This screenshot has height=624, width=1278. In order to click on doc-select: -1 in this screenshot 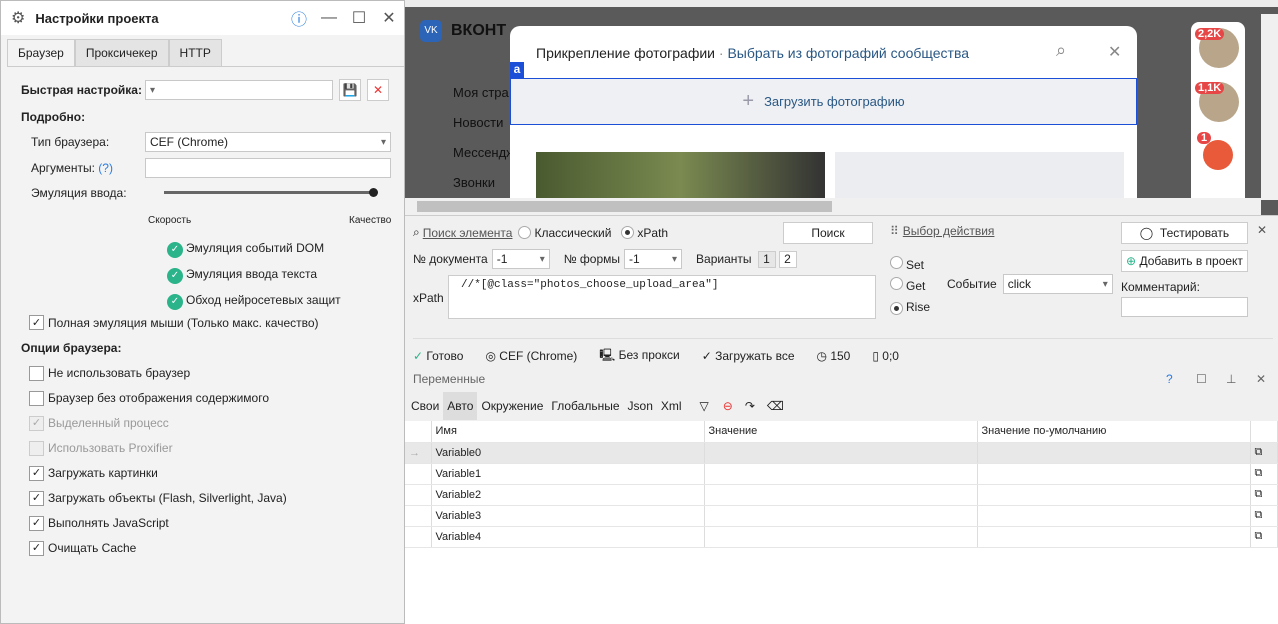, I will do `click(520, 259)`.